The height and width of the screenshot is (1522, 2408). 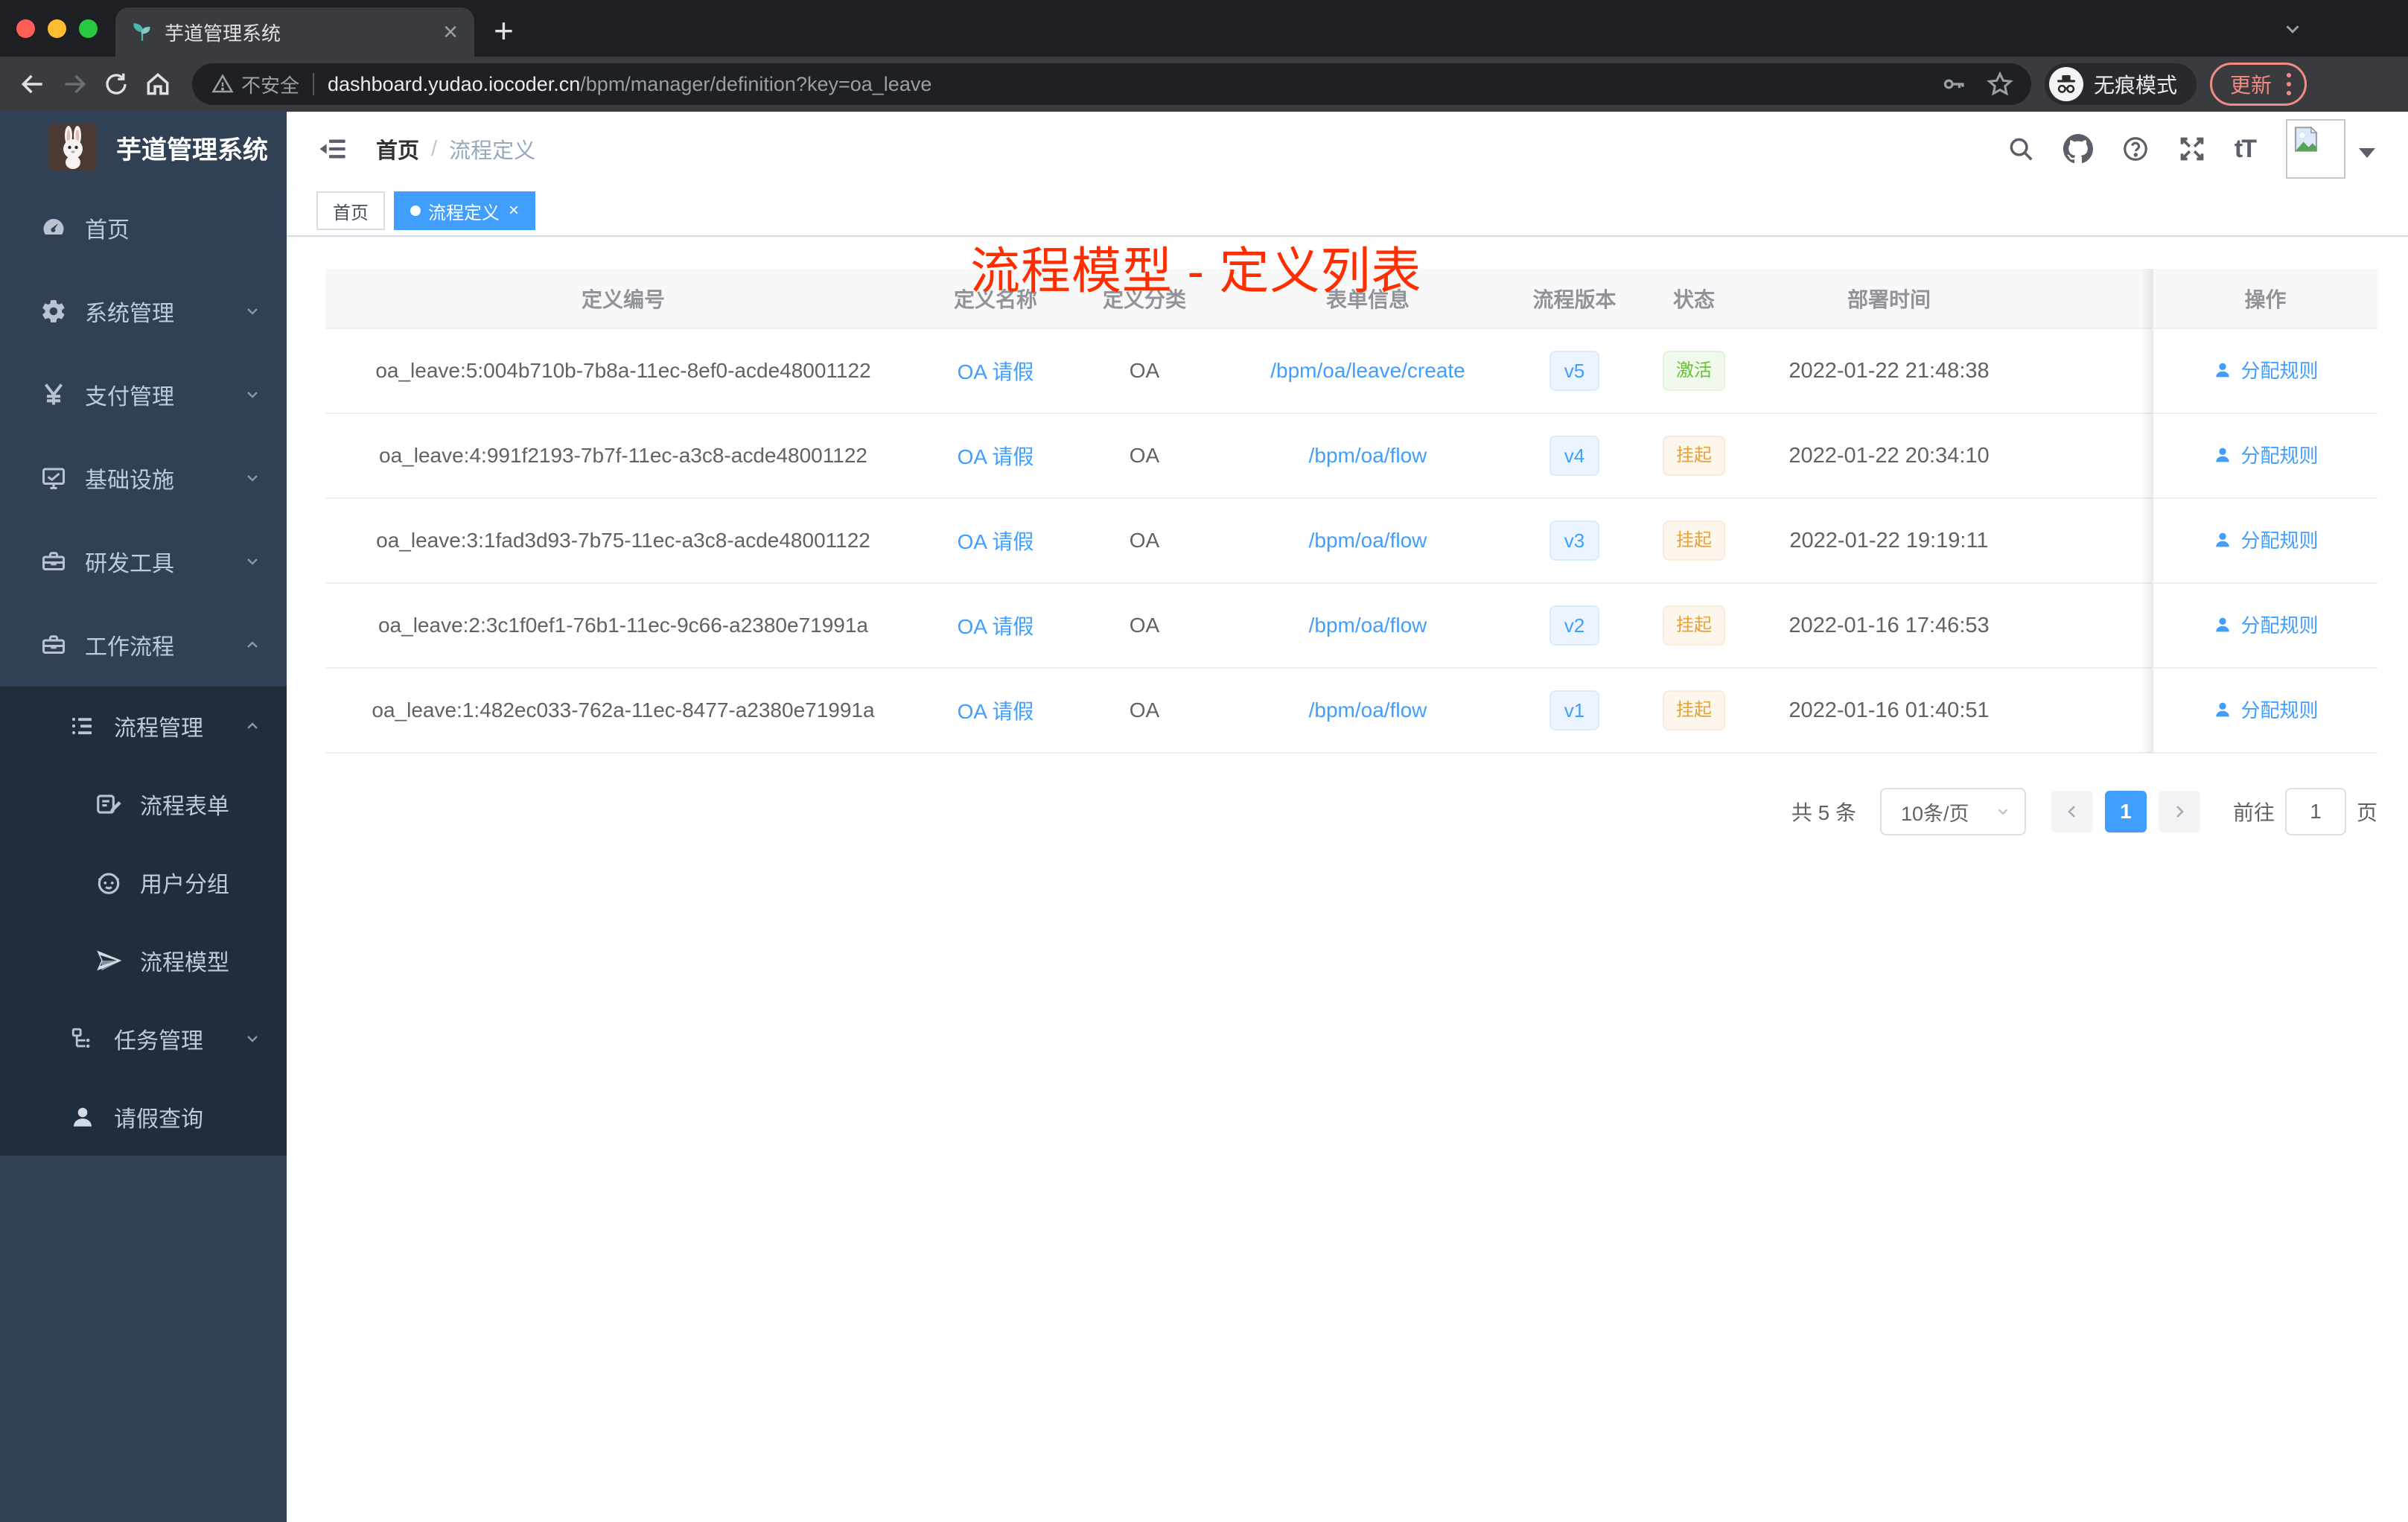 I want to click on user-avatar, so click(x=2315, y=149).